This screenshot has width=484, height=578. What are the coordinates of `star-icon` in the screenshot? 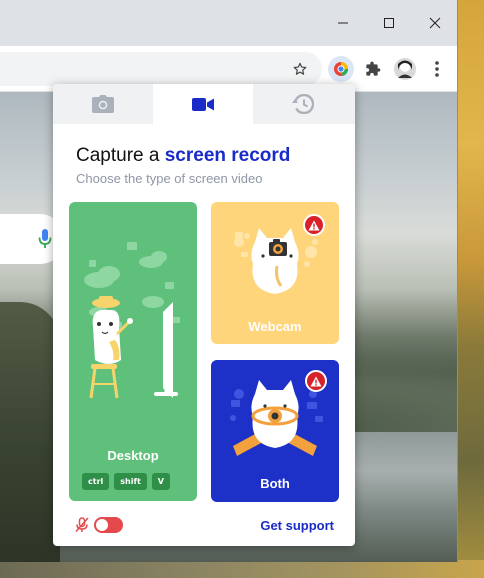 It's located at (300, 68).